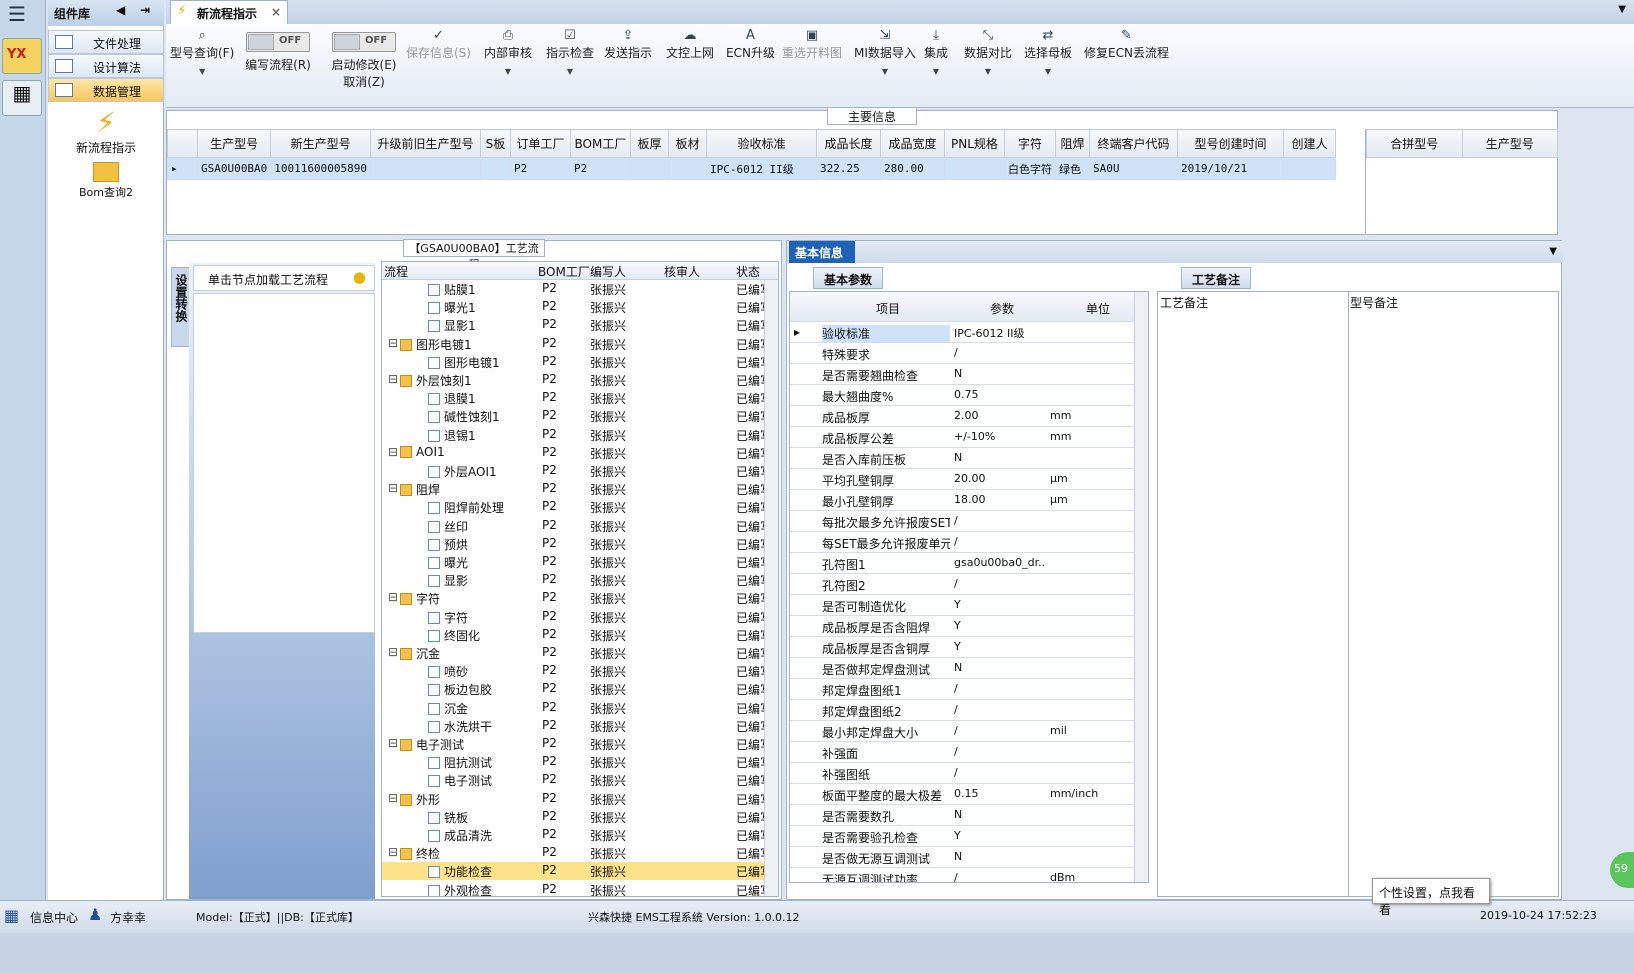 The width and height of the screenshot is (1634, 973). I want to click on load-hint: 单击节点加载工艺流程 ●, so click(284, 278).